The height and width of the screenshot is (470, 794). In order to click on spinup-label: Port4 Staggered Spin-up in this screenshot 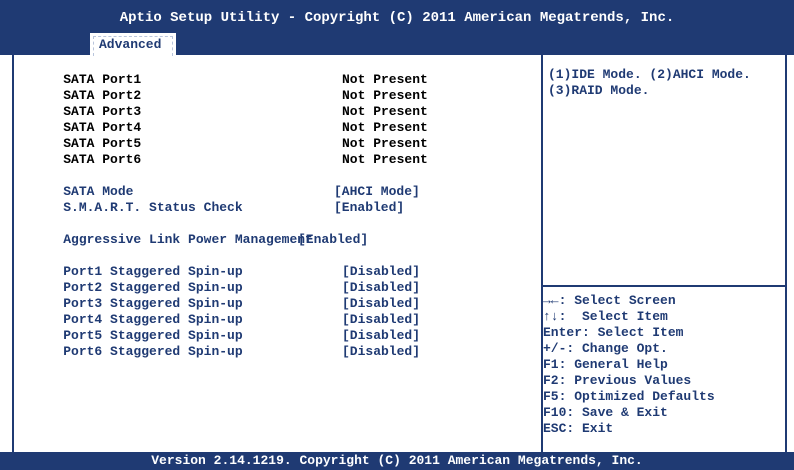, I will do `click(153, 319)`.